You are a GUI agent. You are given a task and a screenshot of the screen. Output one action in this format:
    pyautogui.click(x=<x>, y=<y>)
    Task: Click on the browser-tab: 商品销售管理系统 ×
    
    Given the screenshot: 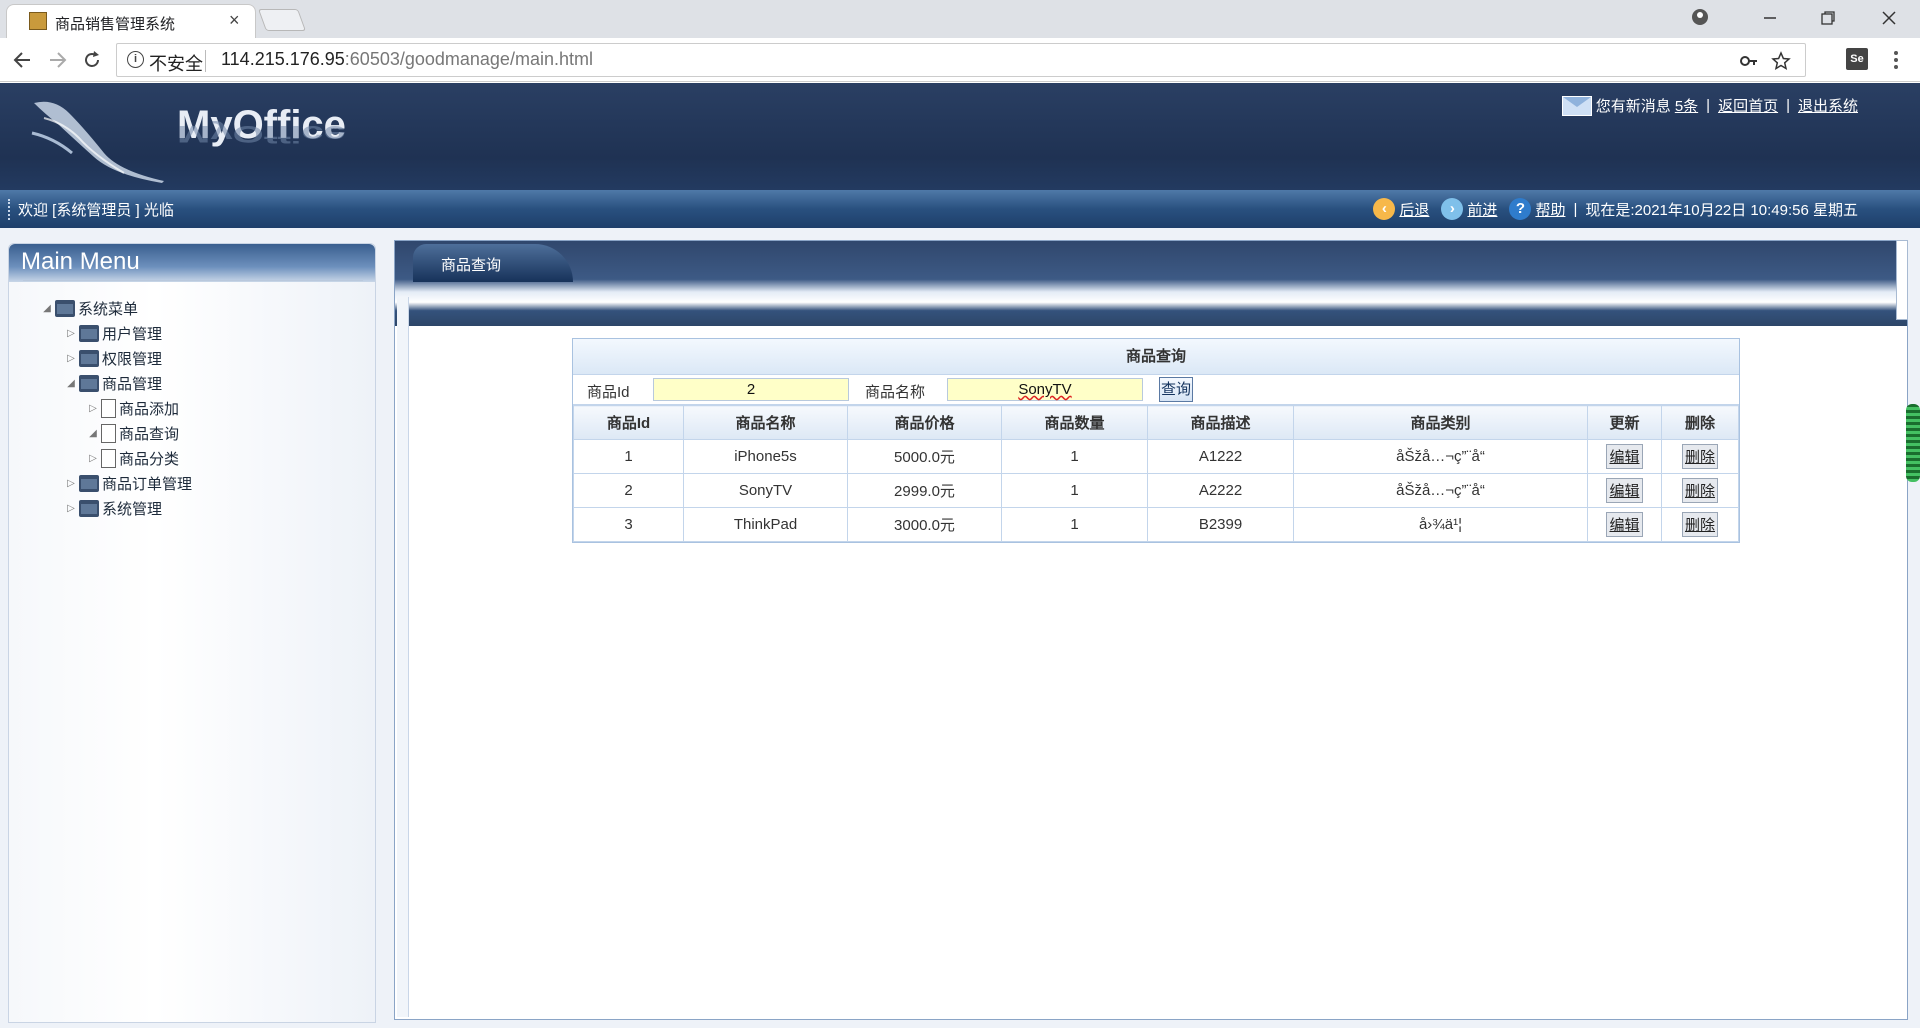 What is the action you would take?
    pyautogui.click(x=131, y=21)
    